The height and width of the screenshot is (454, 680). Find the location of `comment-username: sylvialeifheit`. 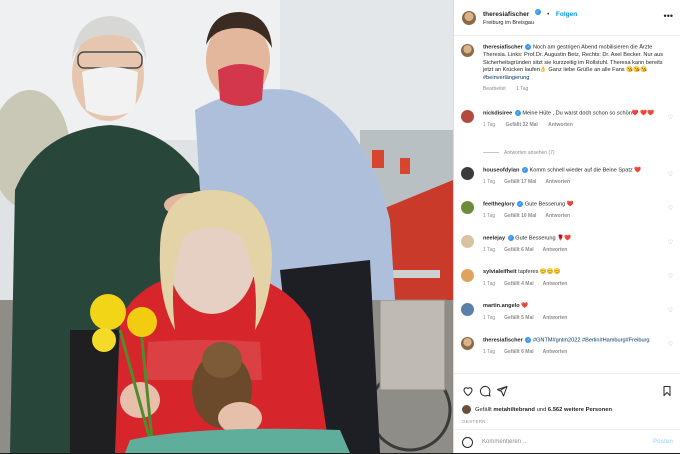

comment-username: sylvialeifheit is located at coordinates (500, 272).